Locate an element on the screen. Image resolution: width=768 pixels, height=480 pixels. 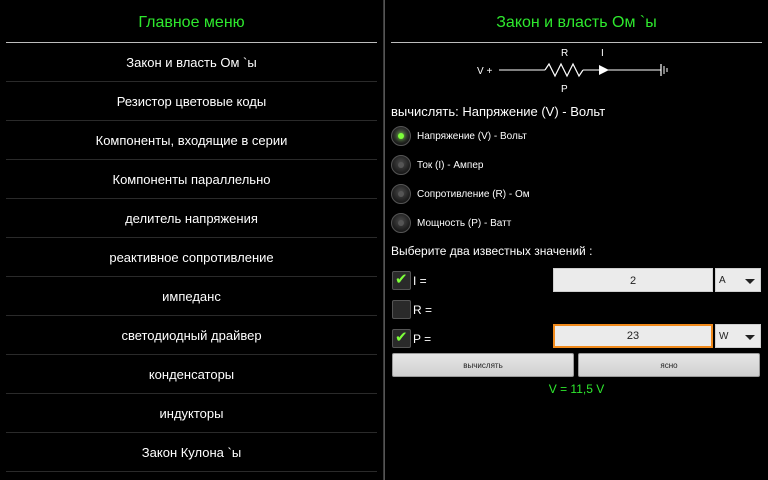
menu-item-led-driver: светодиодный драйвер is located at coordinates (191, 335).